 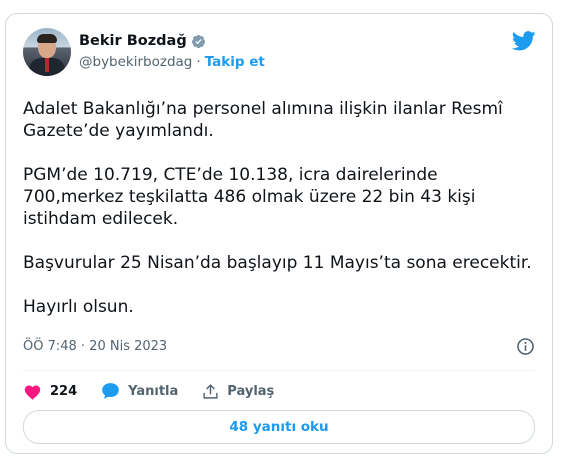 I want to click on tweet-timestamp: ÖÖ 7:48 · 20 Nis 2023, so click(x=95, y=346).